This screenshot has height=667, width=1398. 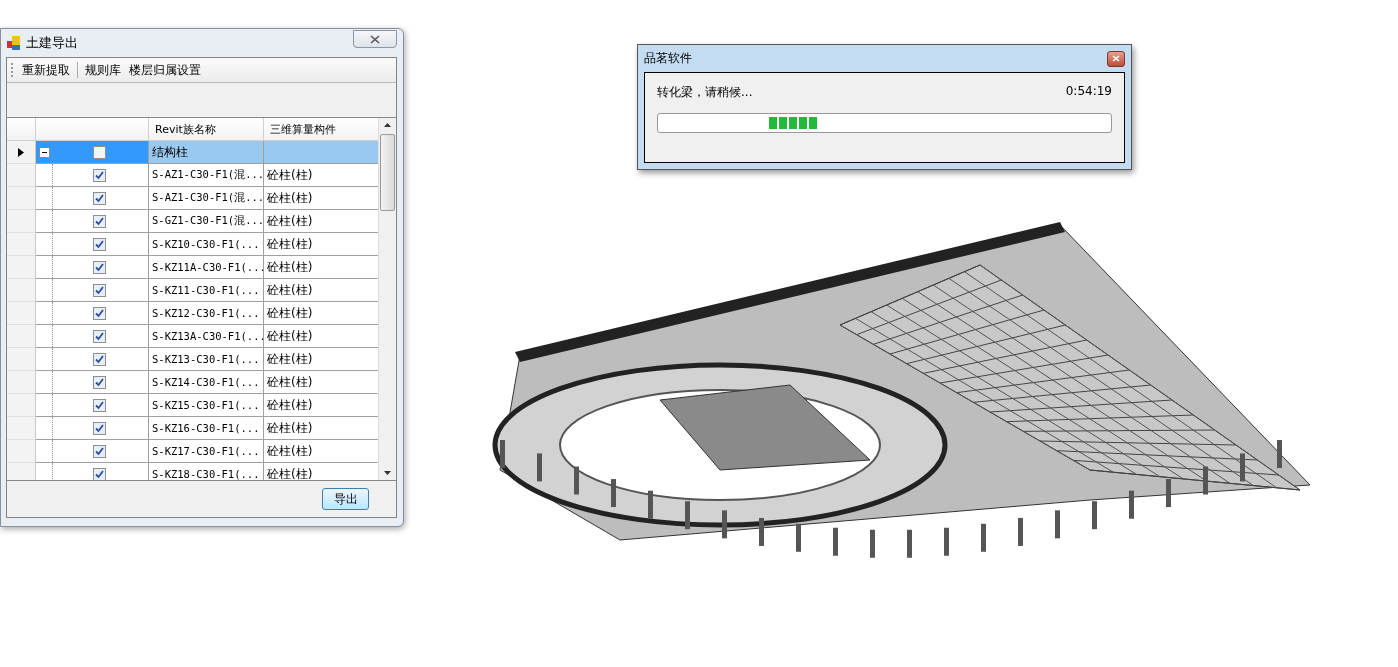 What do you see at coordinates (44, 152) in the screenshot?
I see `collapse-icon` at bounding box center [44, 152].